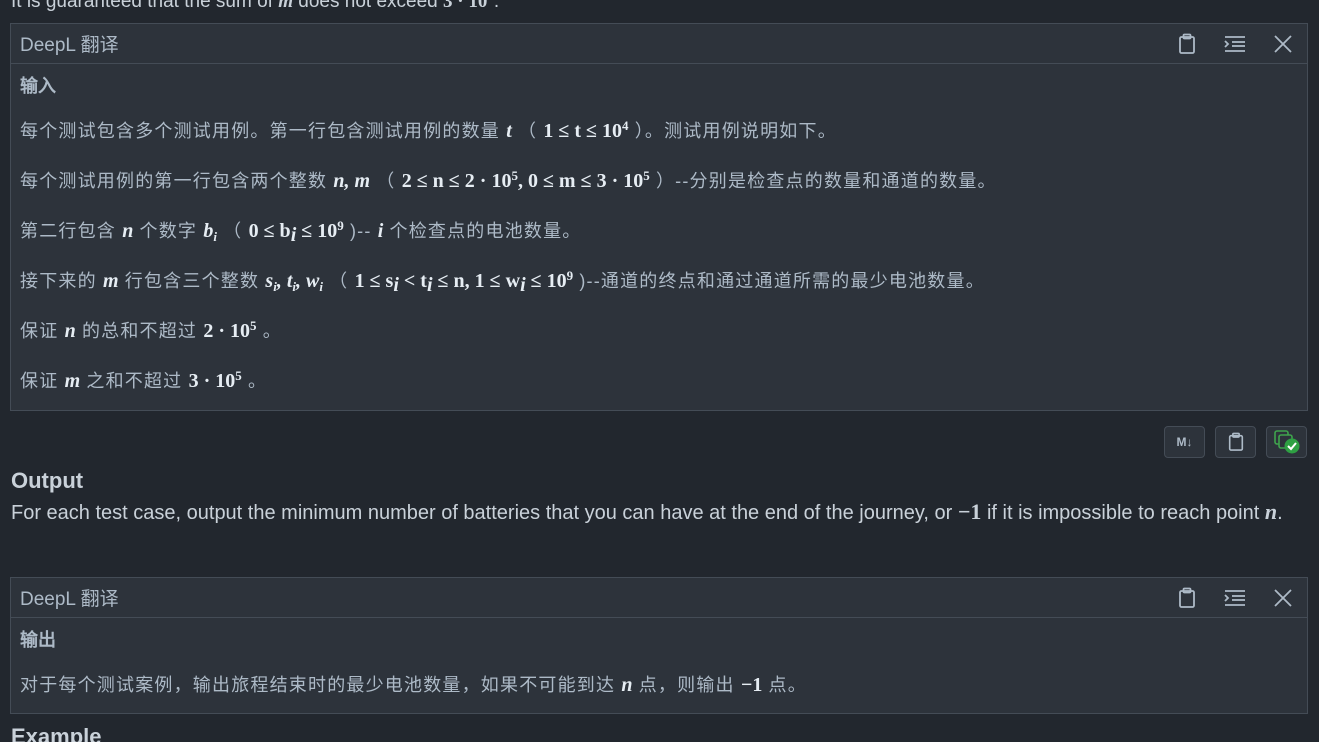  I want to click on math-var-t: t, so click(509, 131).